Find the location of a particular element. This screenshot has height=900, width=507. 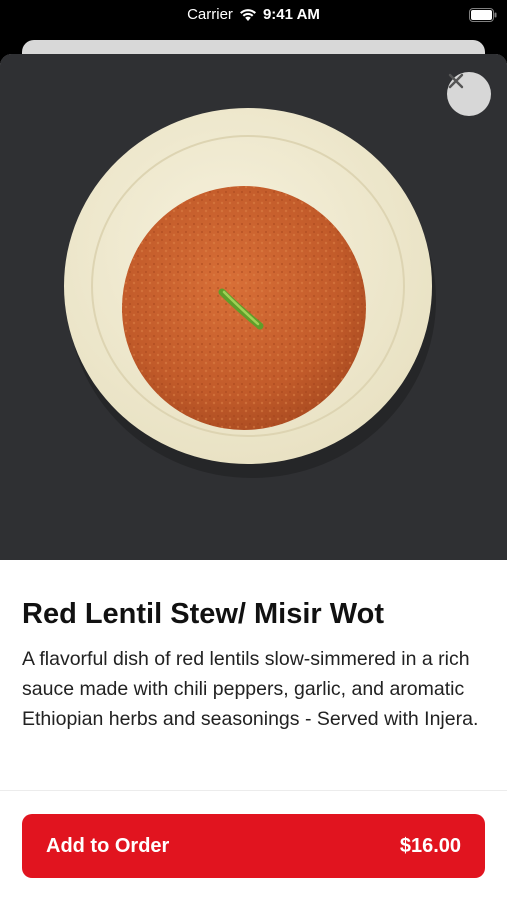

price-label: $16.00 is located at coordinates (430, 845).